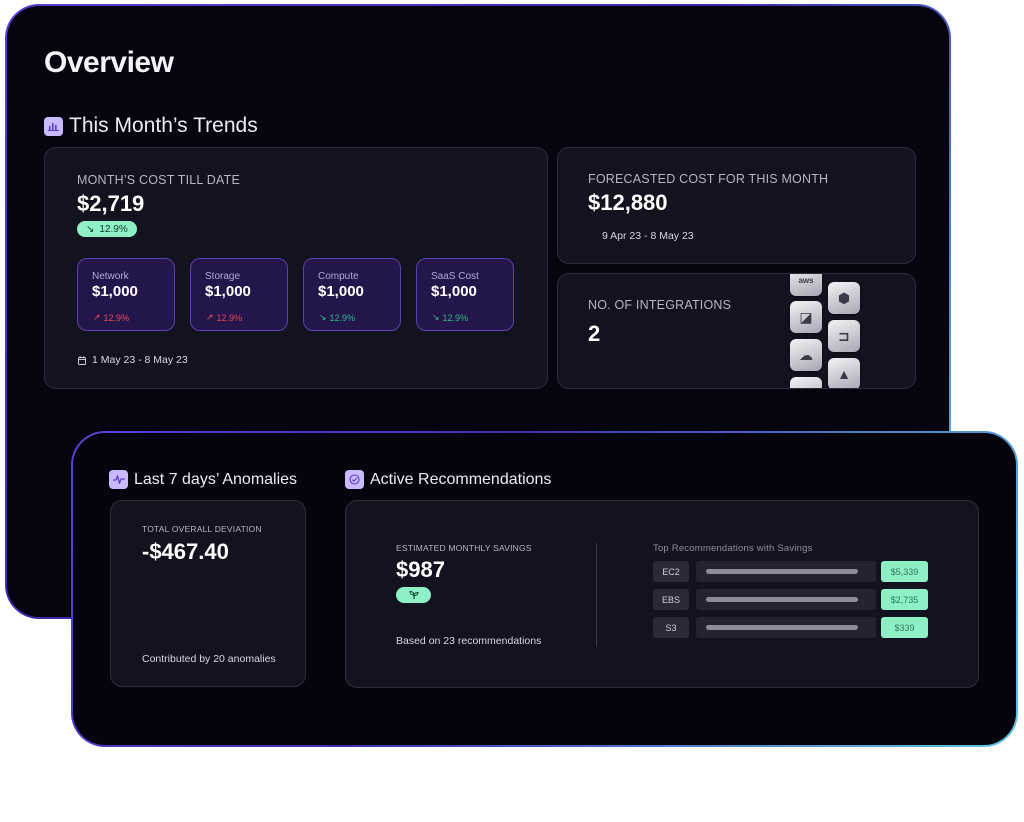 This screenshot has height=822, width=1024. Describe the element at coordinates (806, 317) in the screenshot. I see `cube-icon: ◪` at that location.